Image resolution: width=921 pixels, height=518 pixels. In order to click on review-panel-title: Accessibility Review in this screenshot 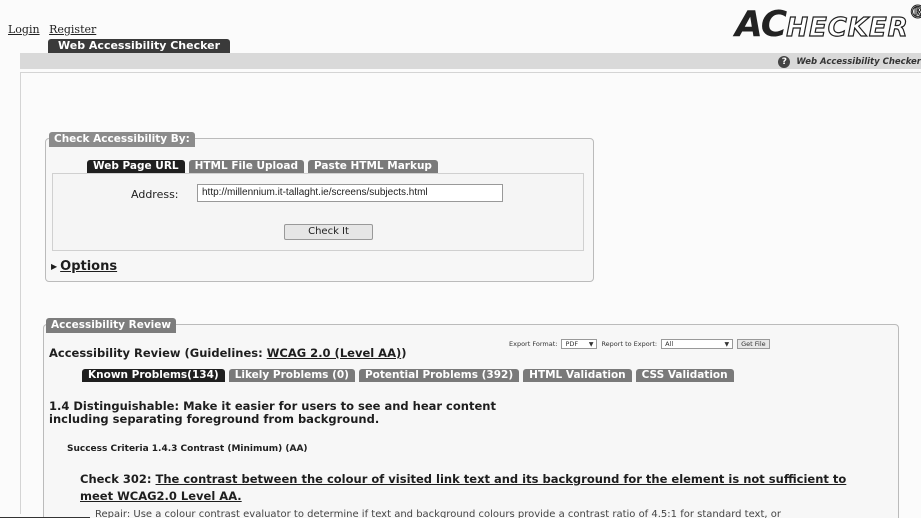, I will do `click(111, 325)`.